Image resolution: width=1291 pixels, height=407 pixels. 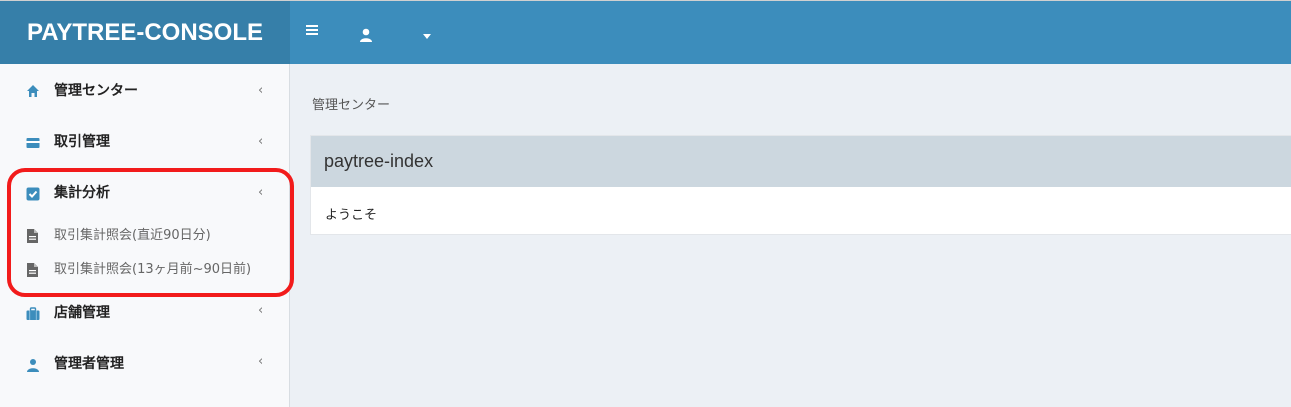 I want to click on box-header: paytree-index, so click(x=801, y=161).